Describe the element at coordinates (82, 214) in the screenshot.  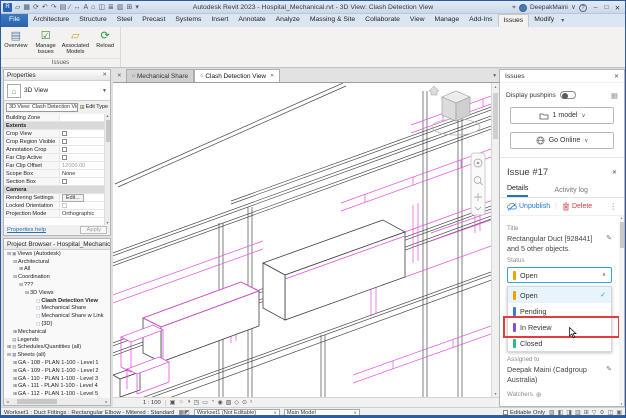
I see `property-value: Orthographic` at that location.